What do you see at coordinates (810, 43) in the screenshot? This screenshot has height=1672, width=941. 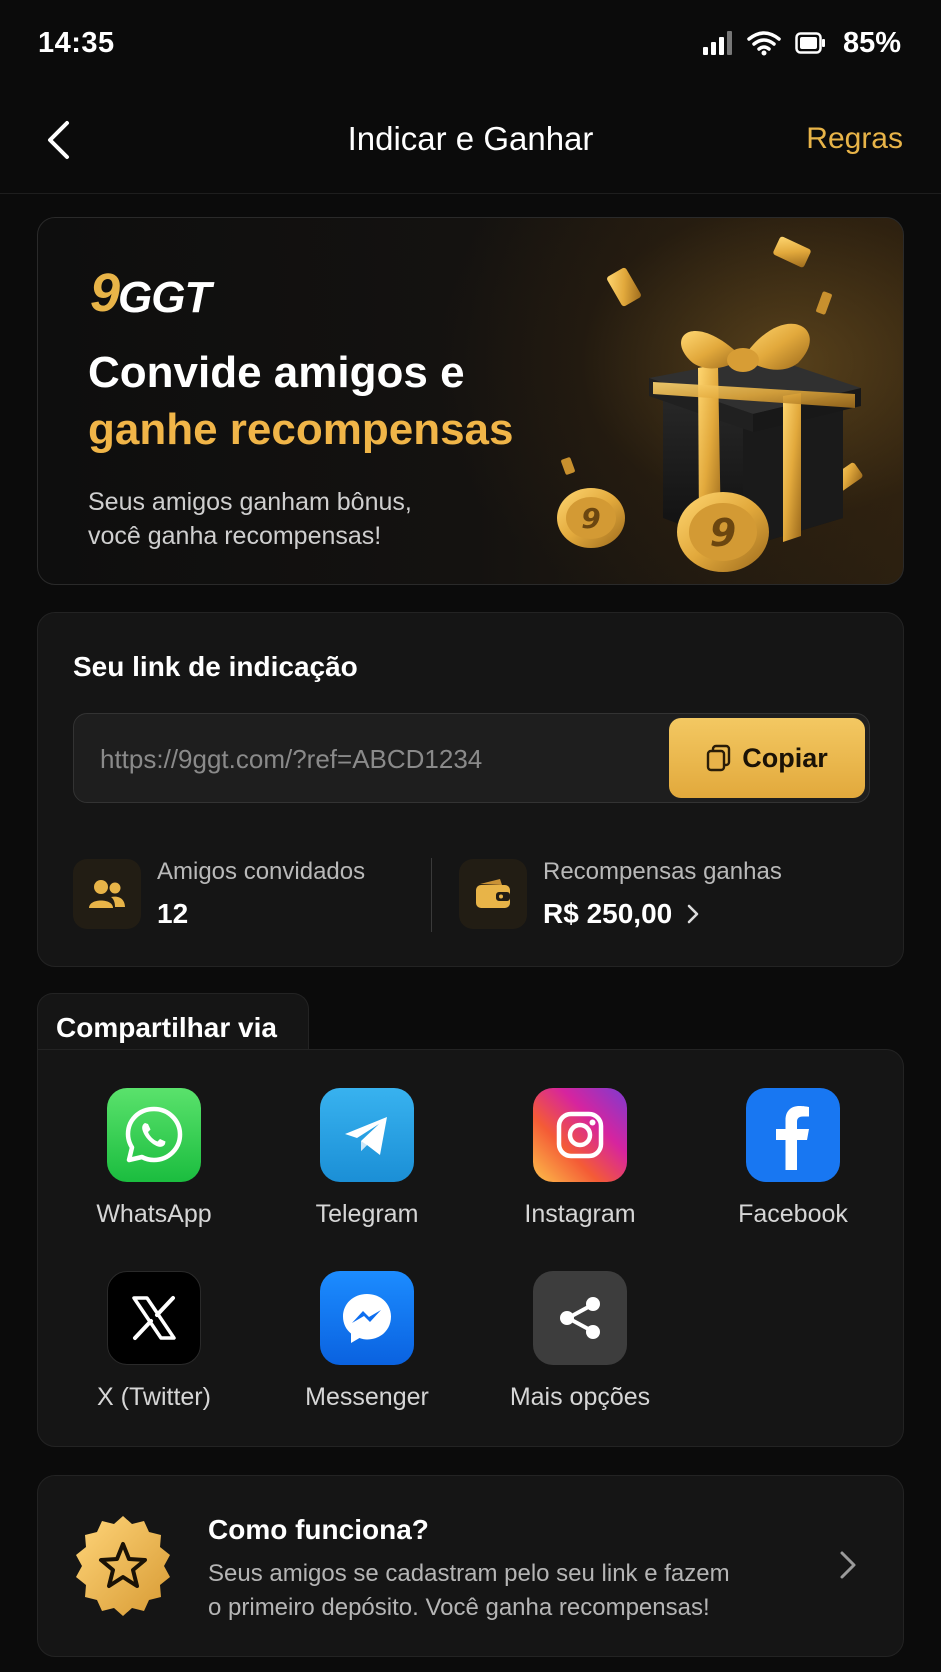 I see `battery-icon` at bounding box center [810, 43].